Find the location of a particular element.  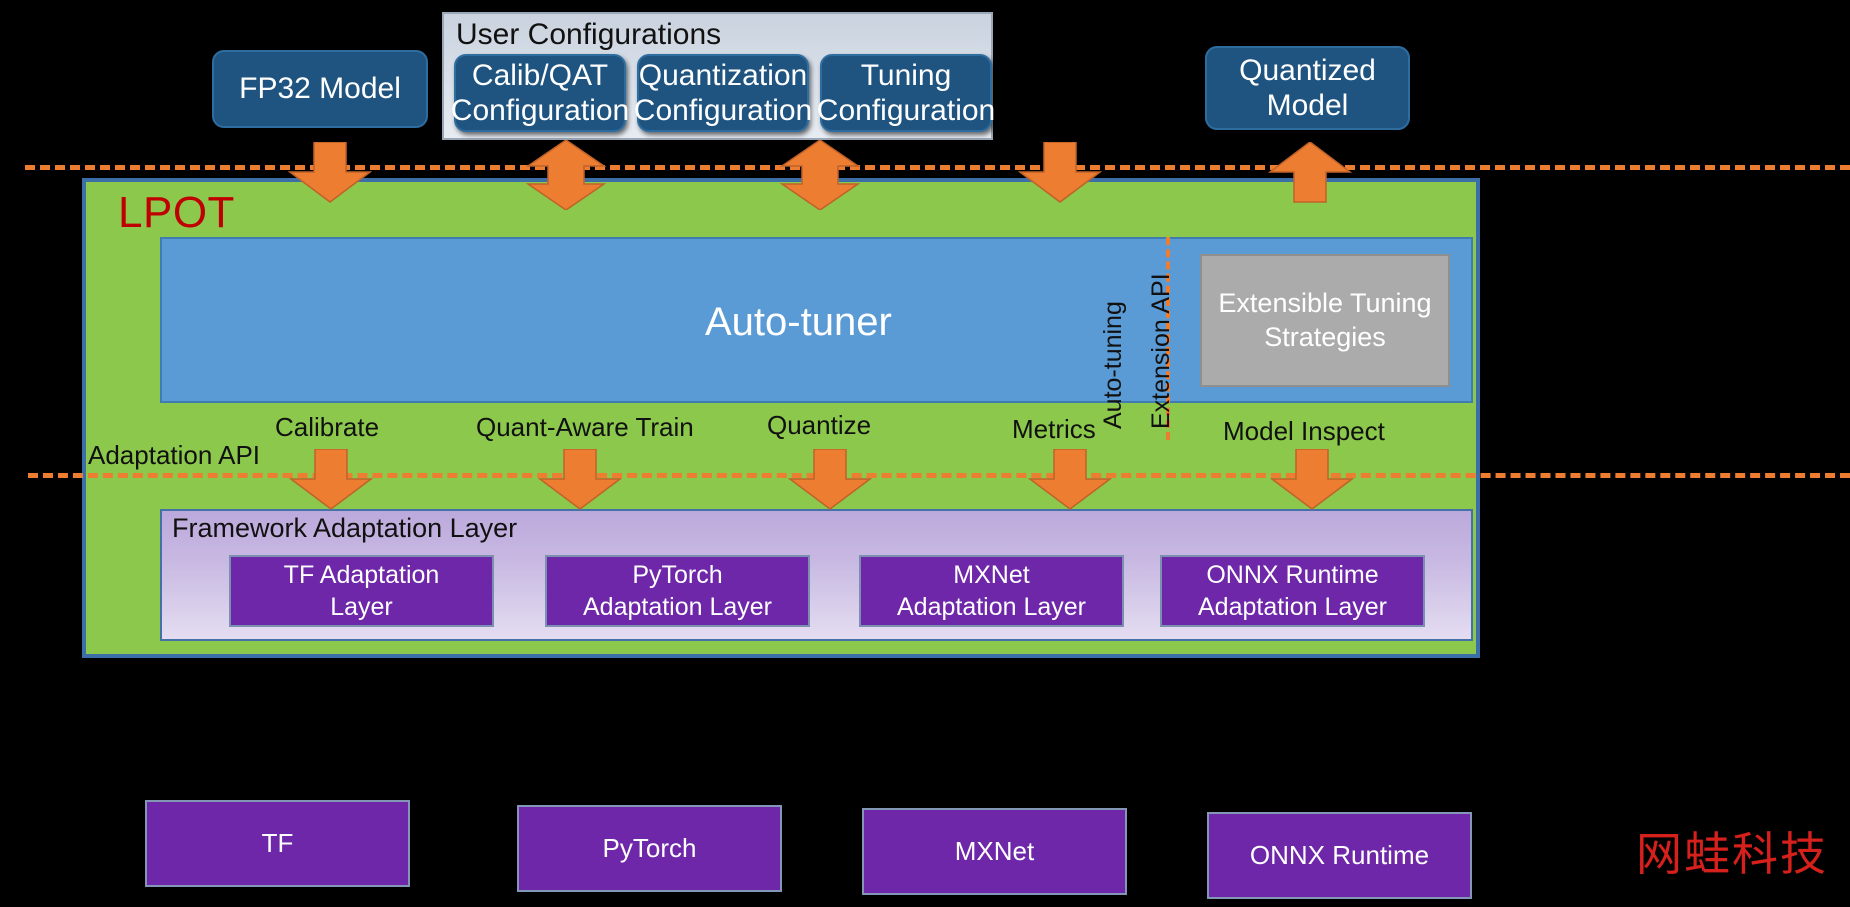

onnx-adaptation-layer-label: ONNX Runtime Adaptation Layer is located at coordinates (1292, 591).